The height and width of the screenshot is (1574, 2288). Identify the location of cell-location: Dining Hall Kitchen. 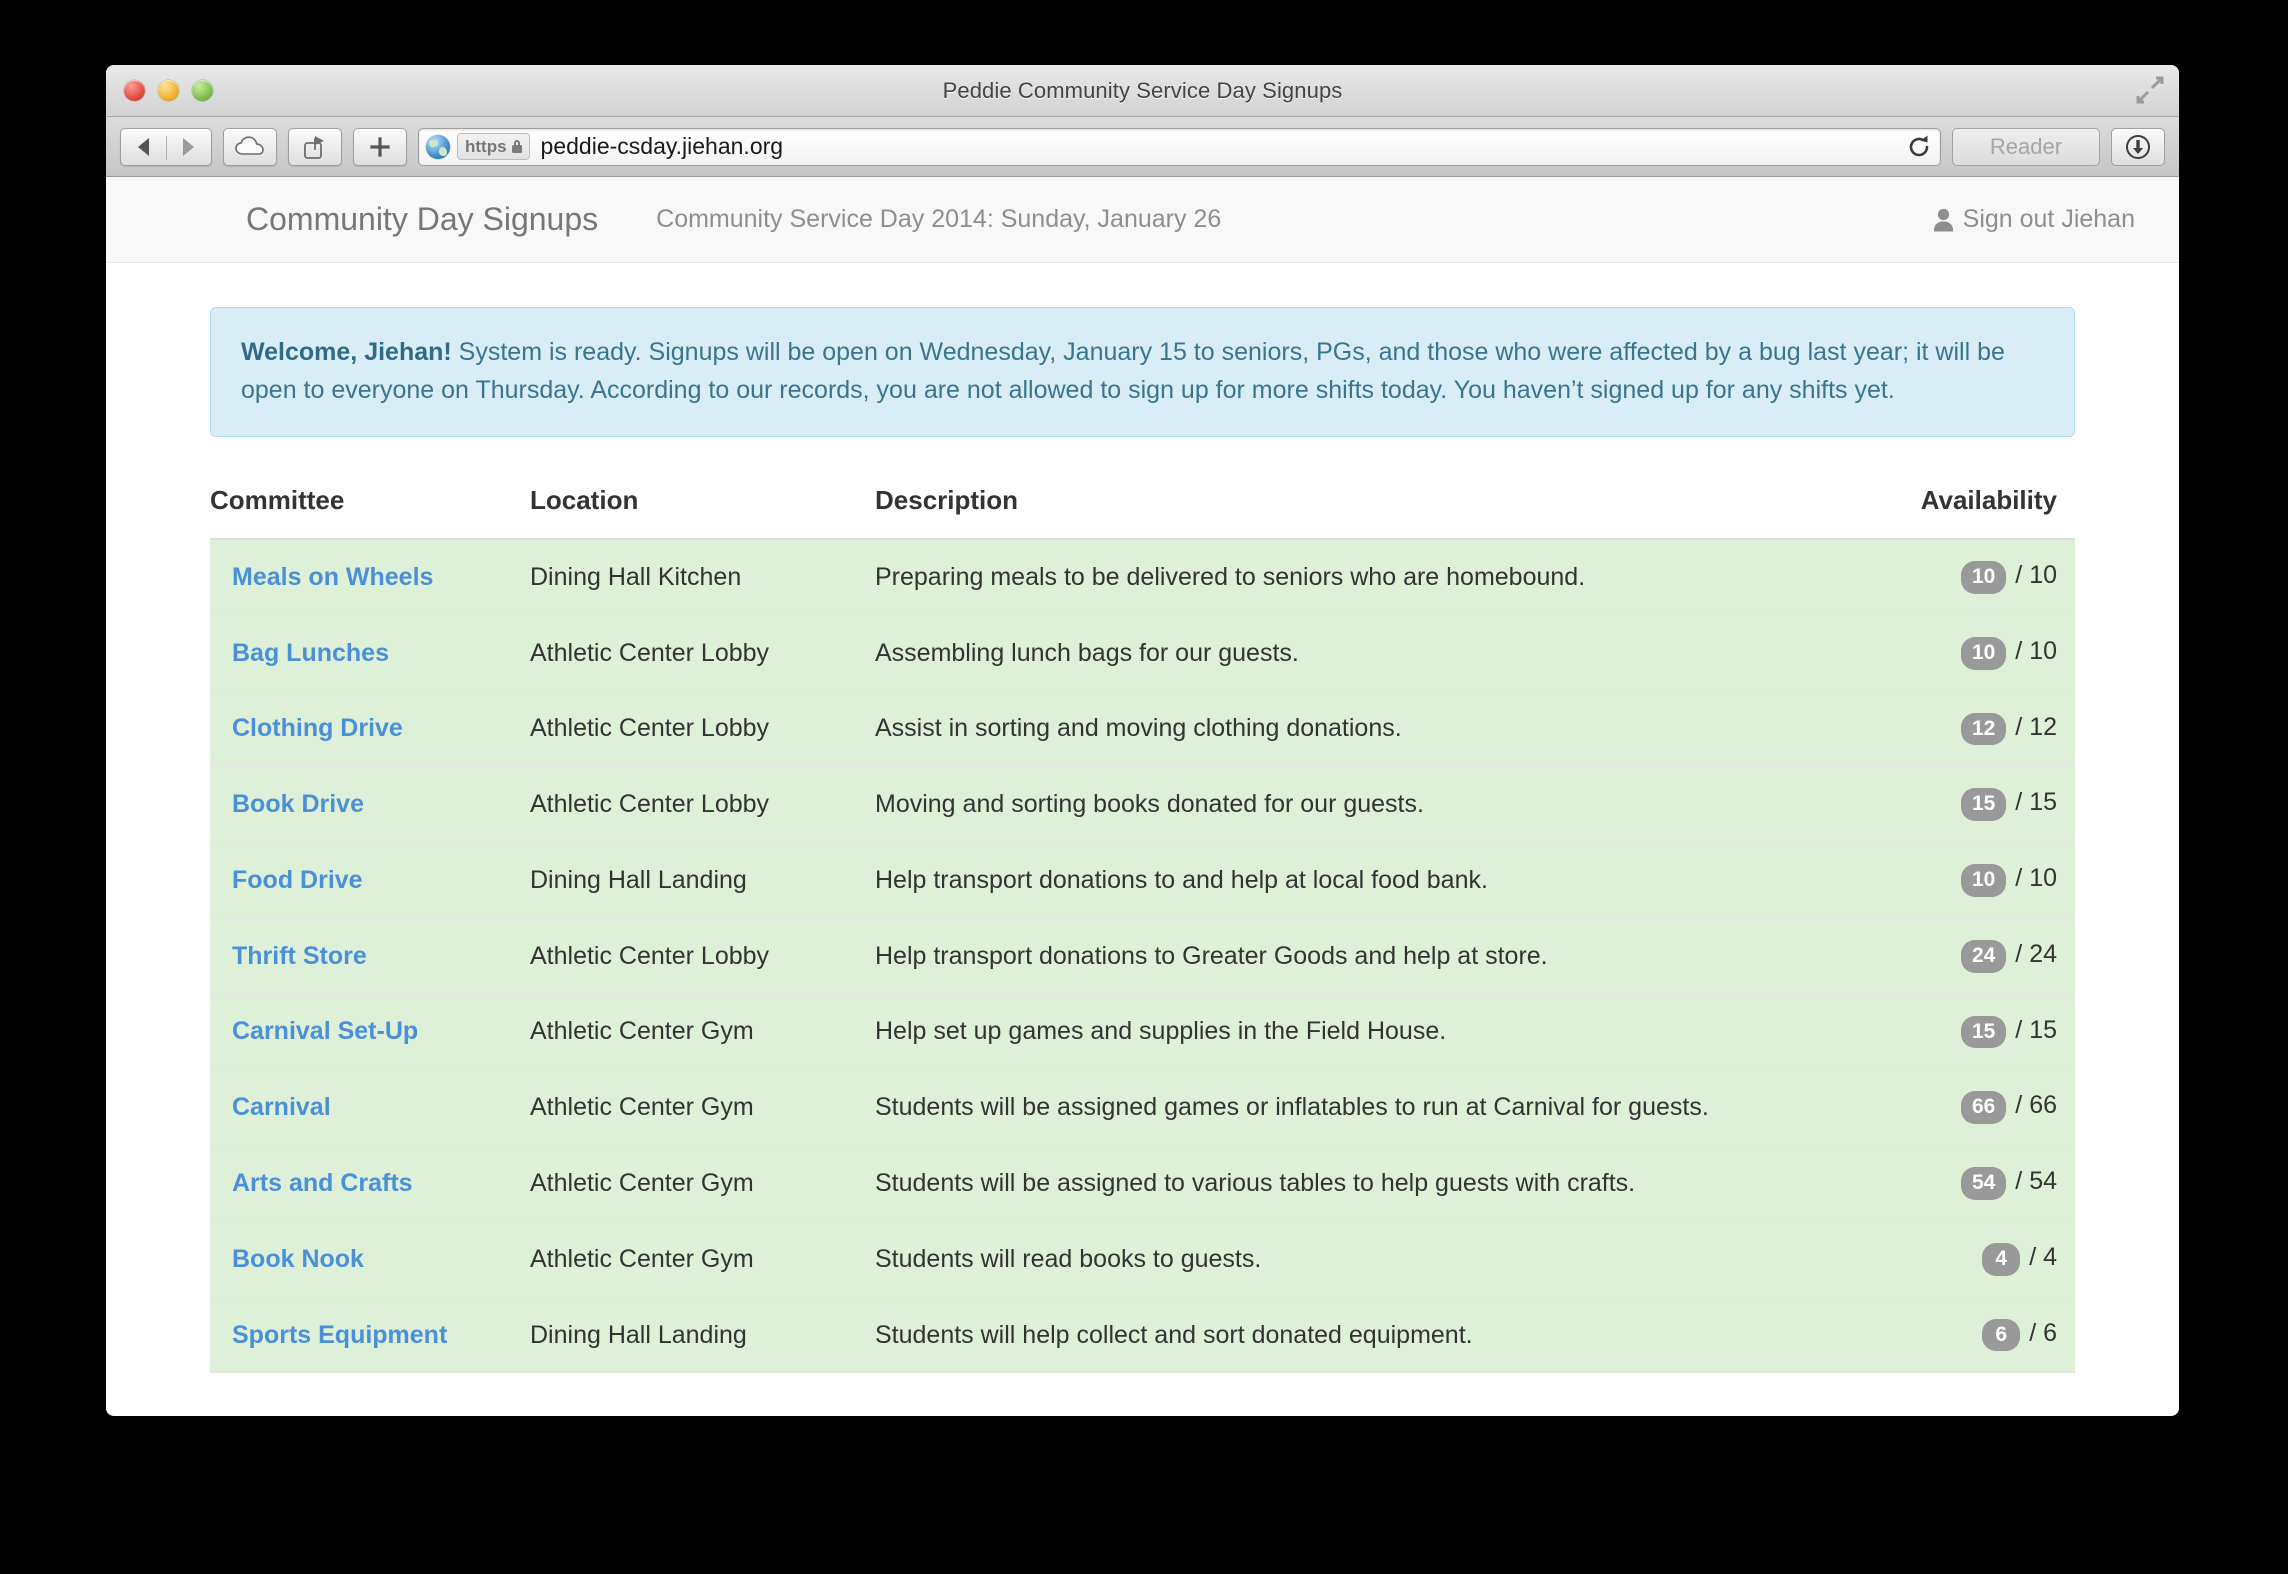
(702, 577).